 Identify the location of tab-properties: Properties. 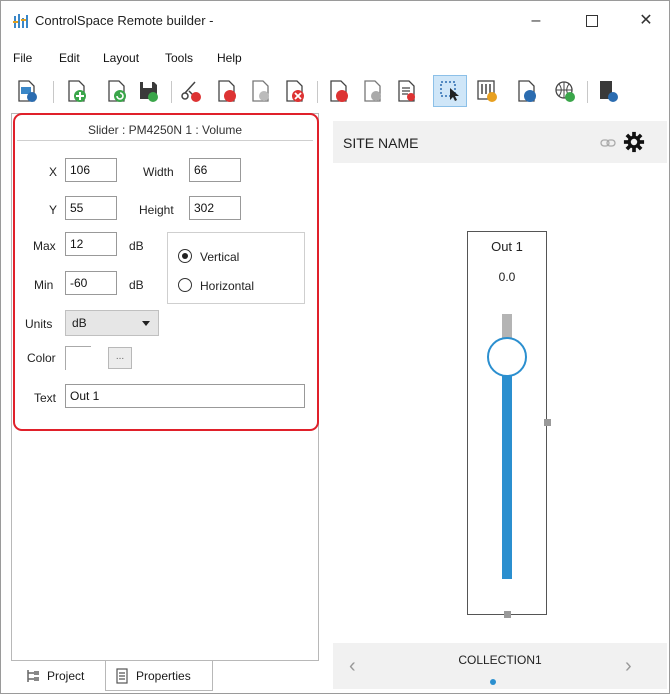
(159, 676).